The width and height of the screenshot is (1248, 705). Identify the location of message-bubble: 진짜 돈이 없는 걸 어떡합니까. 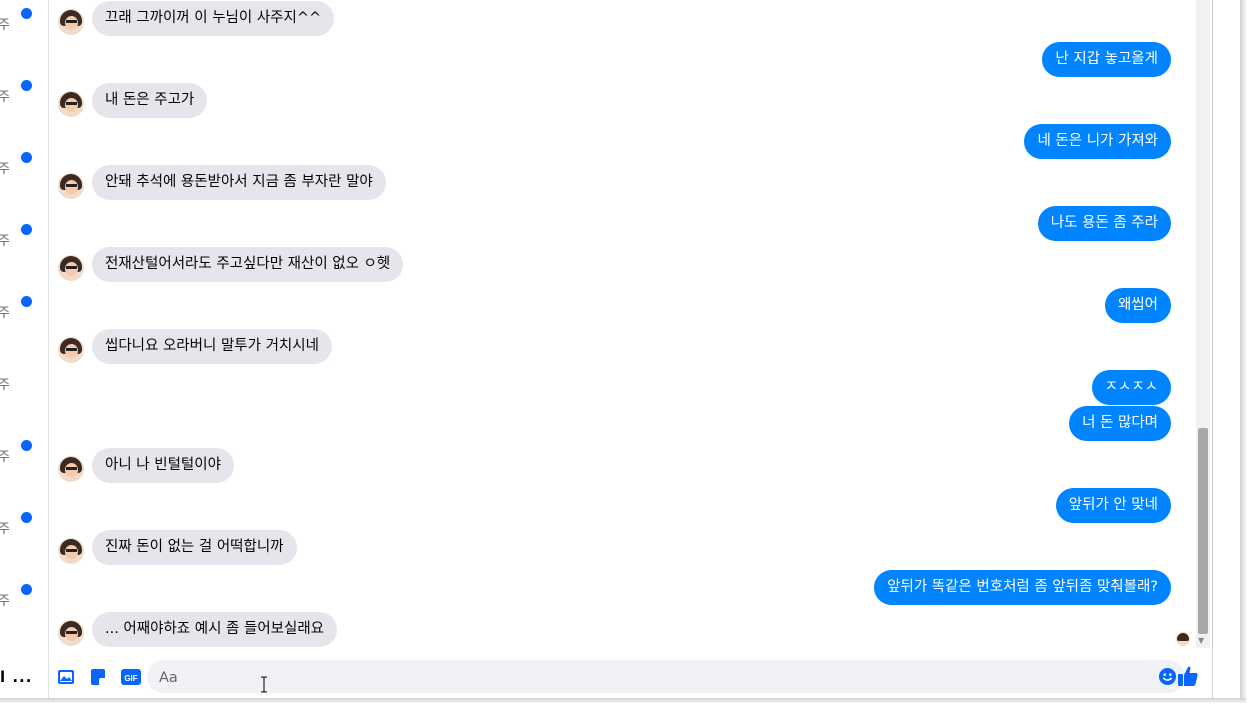
(194, 547).